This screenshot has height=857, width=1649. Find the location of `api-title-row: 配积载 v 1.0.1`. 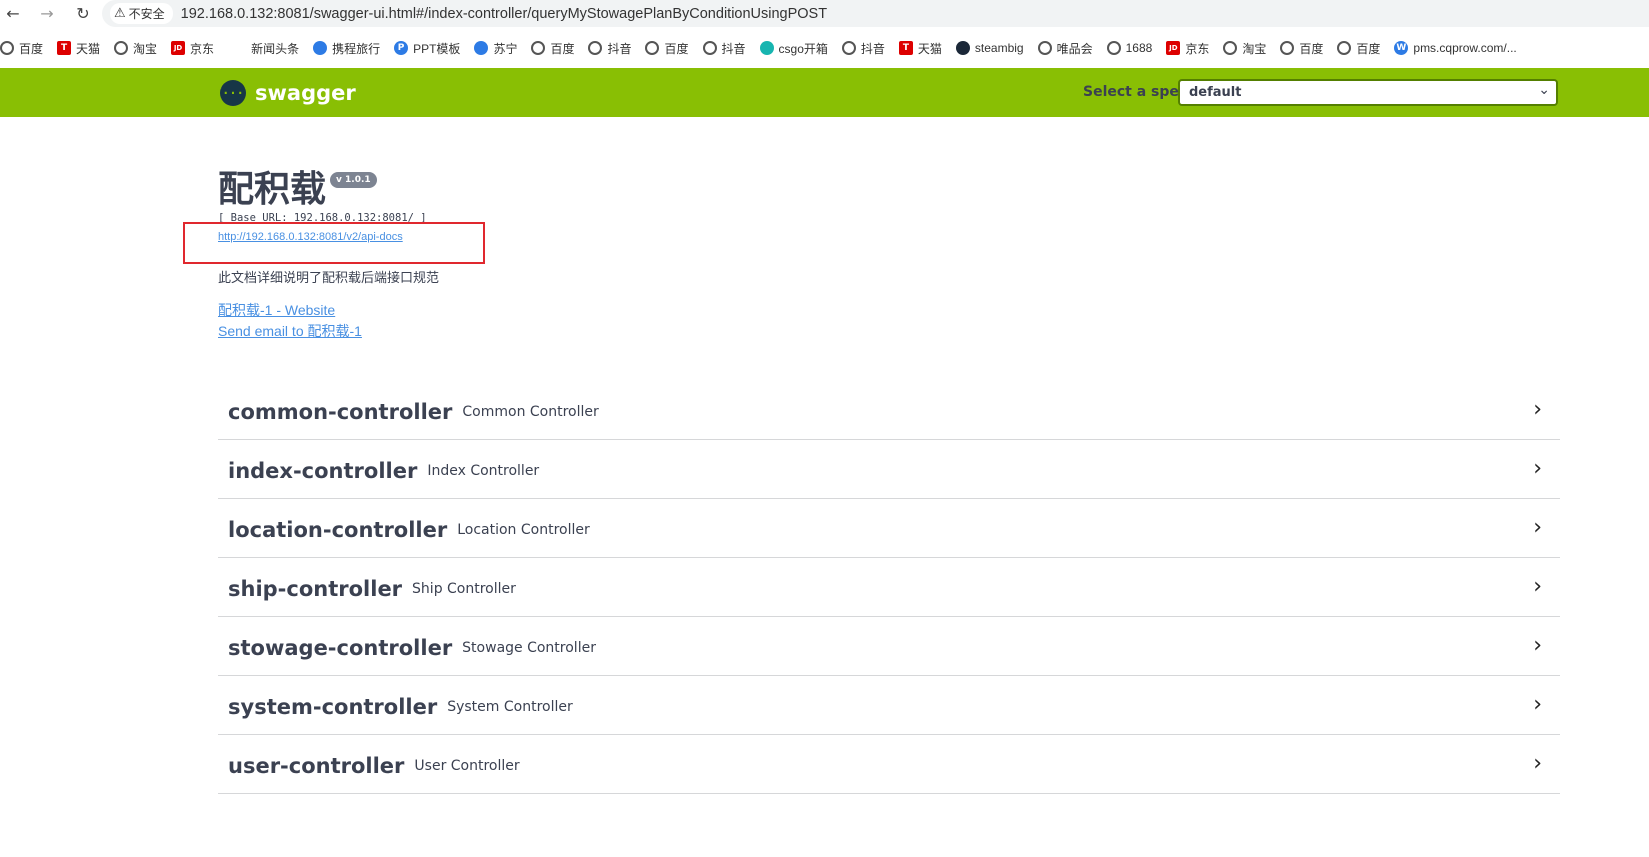

api-title-row: 配积载 v 1.0.1 is located at coordinates (297, 189).